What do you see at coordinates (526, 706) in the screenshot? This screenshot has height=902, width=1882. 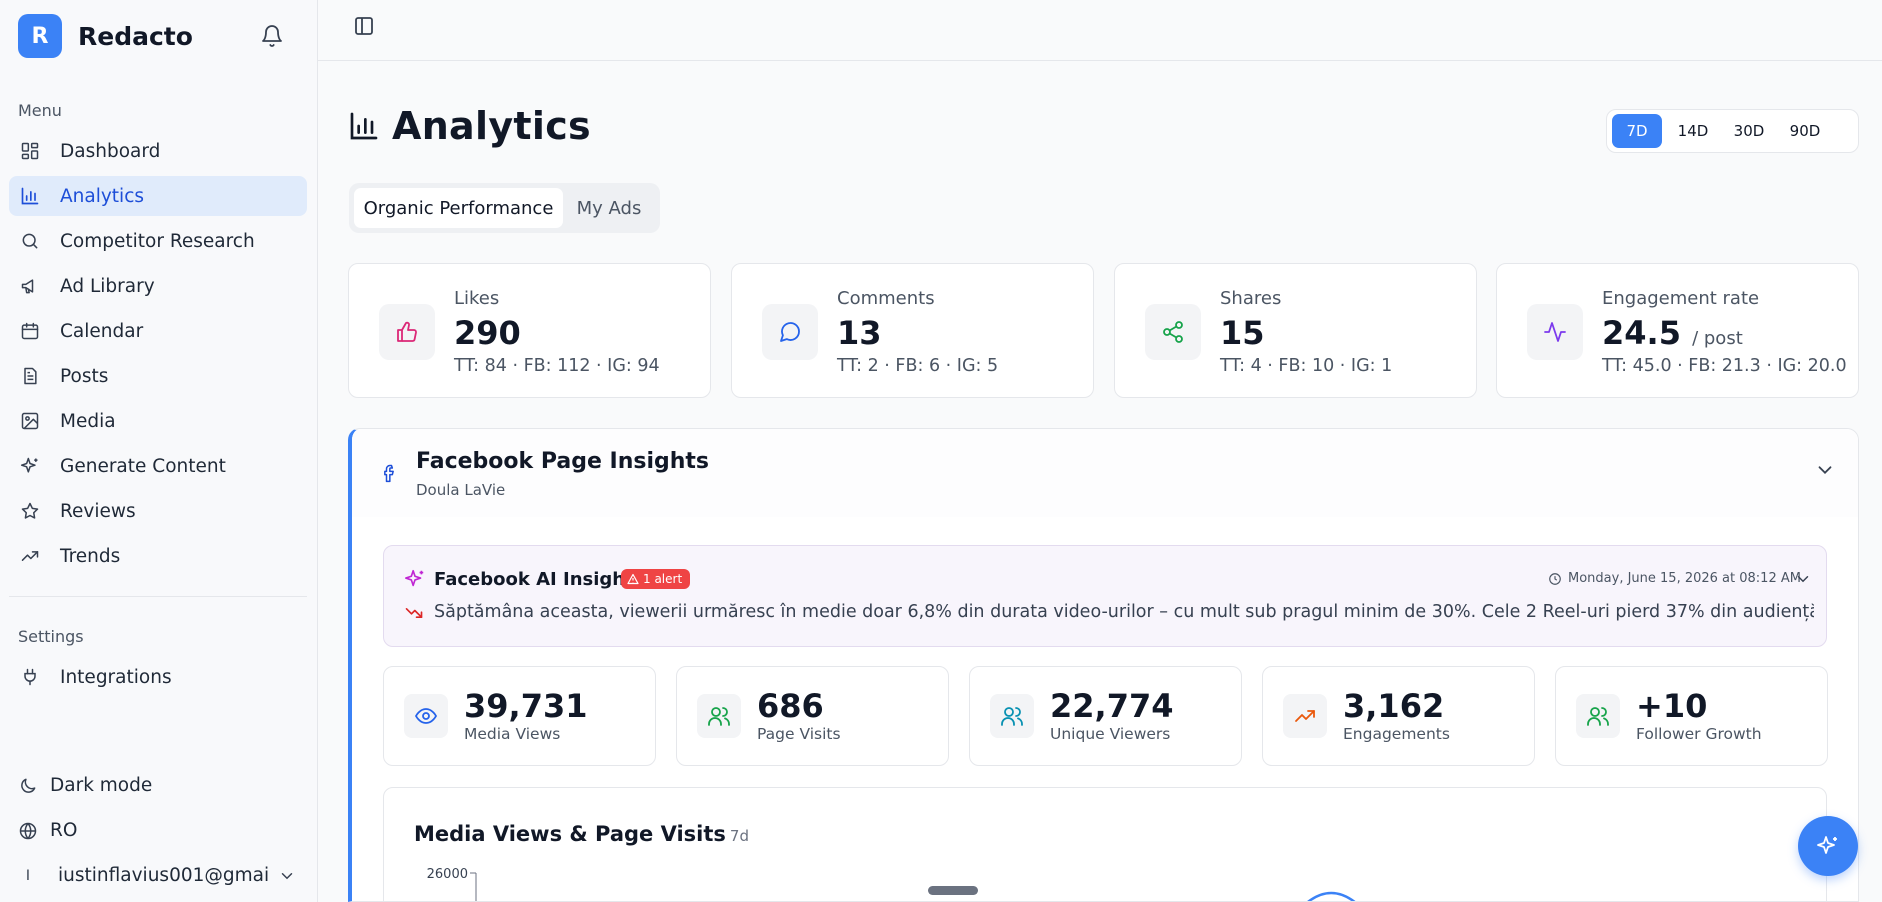 I see `metric-value: 39,731` at bounding box center [526, 706].